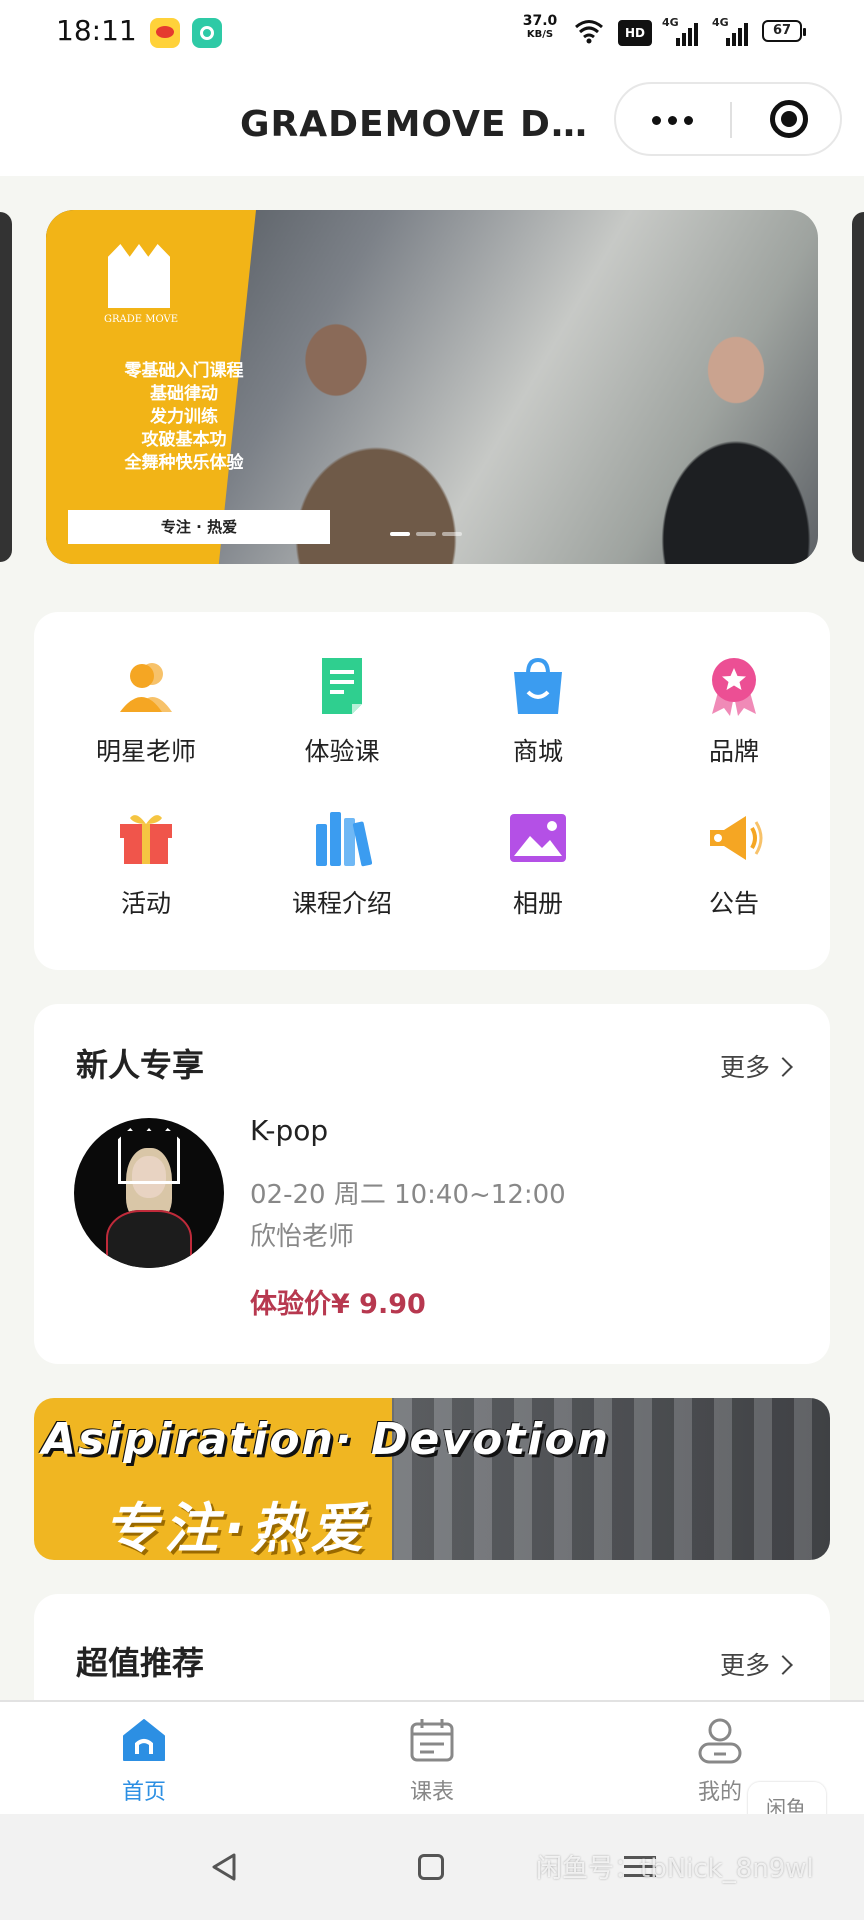  What do you see at coordinates (207, 33) in the screenshot?
I see `chat-app-icon` at bounding box center [207, 33].